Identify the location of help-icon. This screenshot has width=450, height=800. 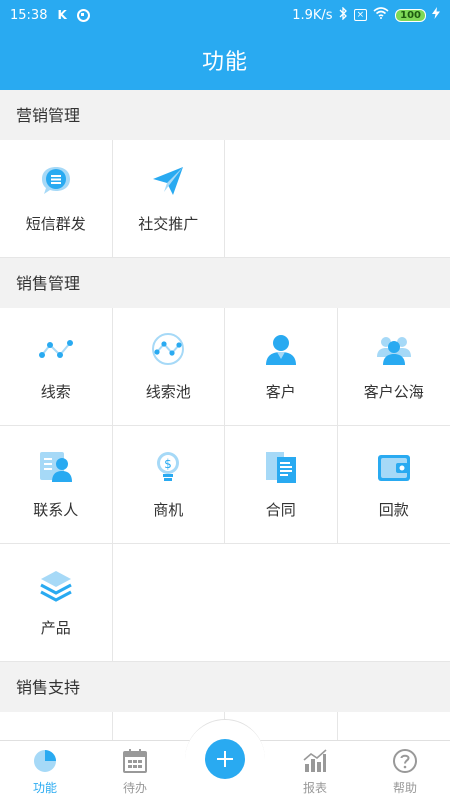
(405, 761).